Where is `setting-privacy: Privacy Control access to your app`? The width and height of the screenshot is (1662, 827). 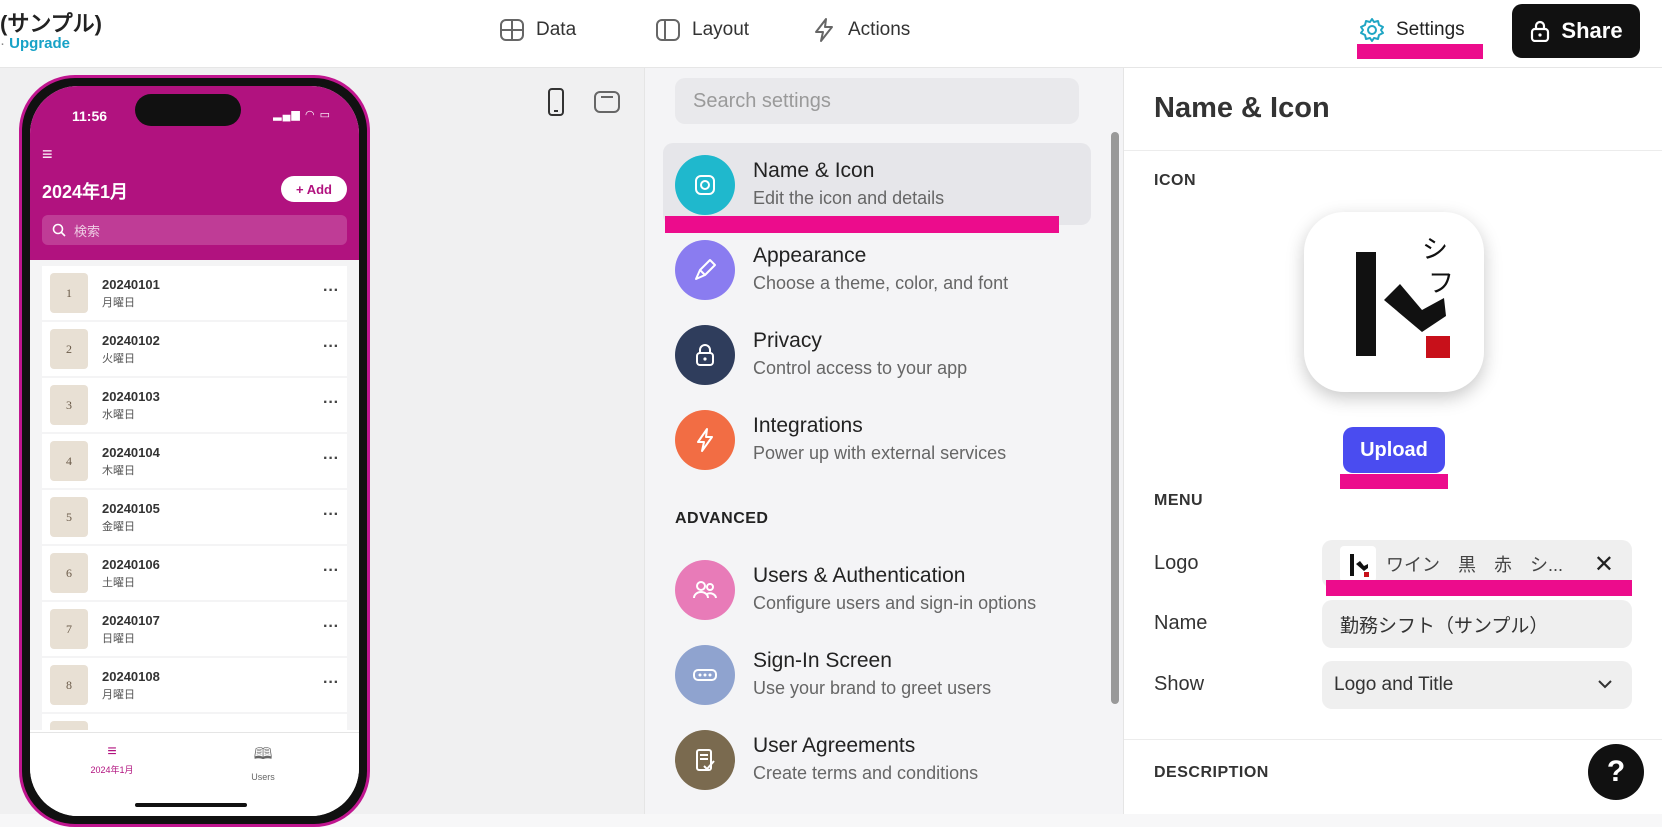 setting-privacy: Privacy Control access to your app is located at coordinates (877, 354).